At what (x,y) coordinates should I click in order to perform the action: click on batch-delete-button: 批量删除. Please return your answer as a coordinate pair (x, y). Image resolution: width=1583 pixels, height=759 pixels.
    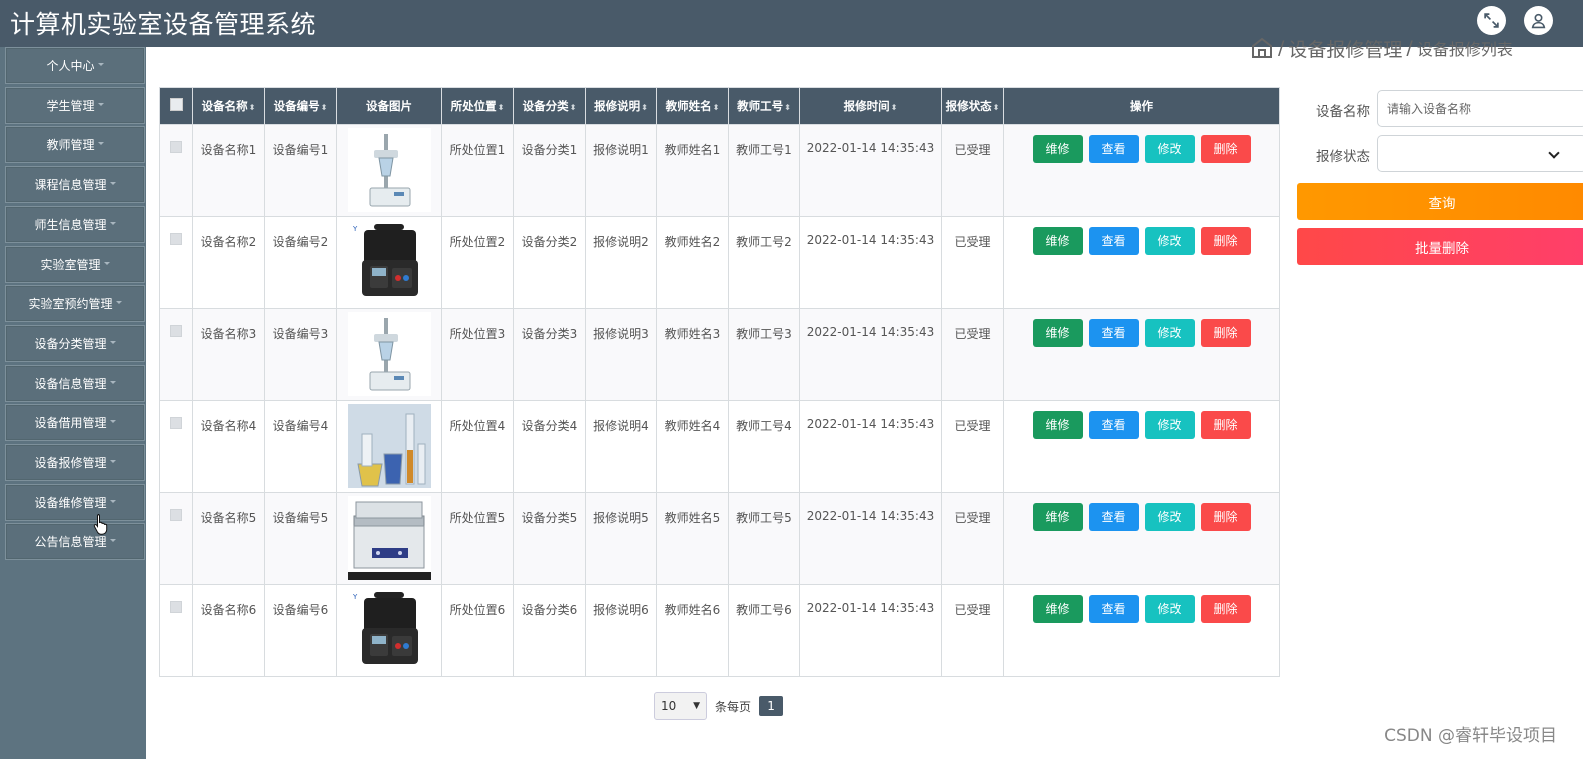
    Looking at the image, I should click on (1440, 246).